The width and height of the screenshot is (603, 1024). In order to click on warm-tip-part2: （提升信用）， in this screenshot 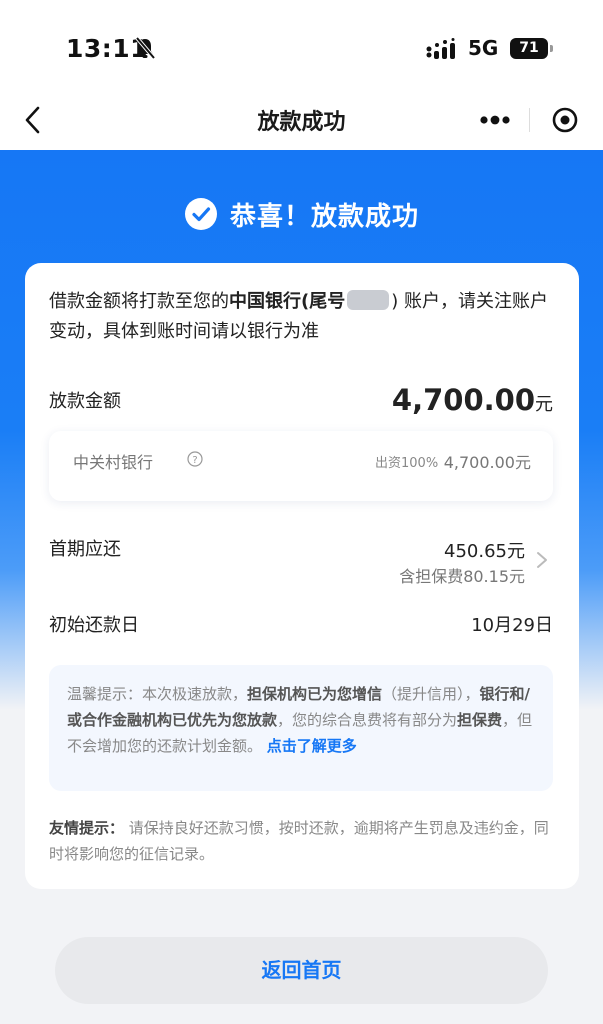, I will do `click(431, 694)`.